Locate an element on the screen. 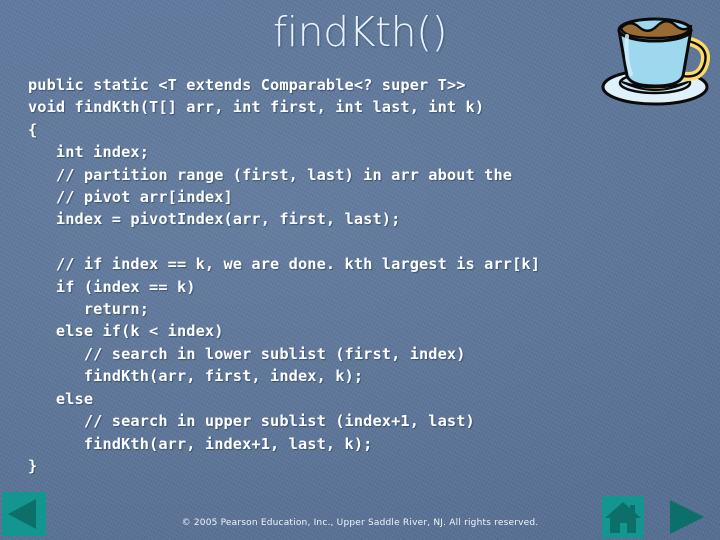 This screenshot has width=720, height=540. home-button is located at coordinates (623, 517).